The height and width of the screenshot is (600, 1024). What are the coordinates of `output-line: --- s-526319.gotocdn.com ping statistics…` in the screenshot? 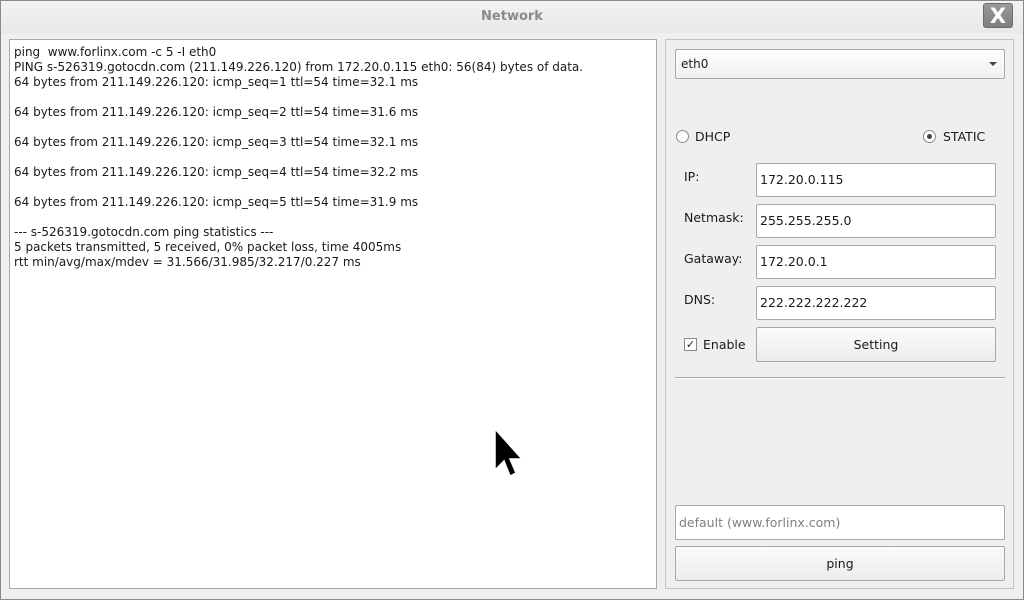 It's located at (144, 232).